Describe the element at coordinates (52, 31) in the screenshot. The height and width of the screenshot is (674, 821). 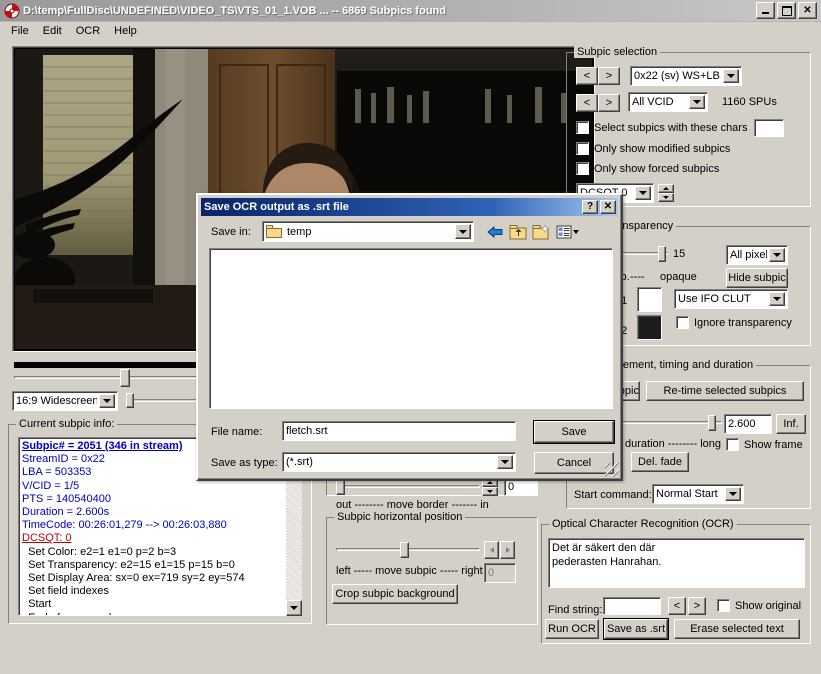
I see `menu-item-edit: Edit` at that location.